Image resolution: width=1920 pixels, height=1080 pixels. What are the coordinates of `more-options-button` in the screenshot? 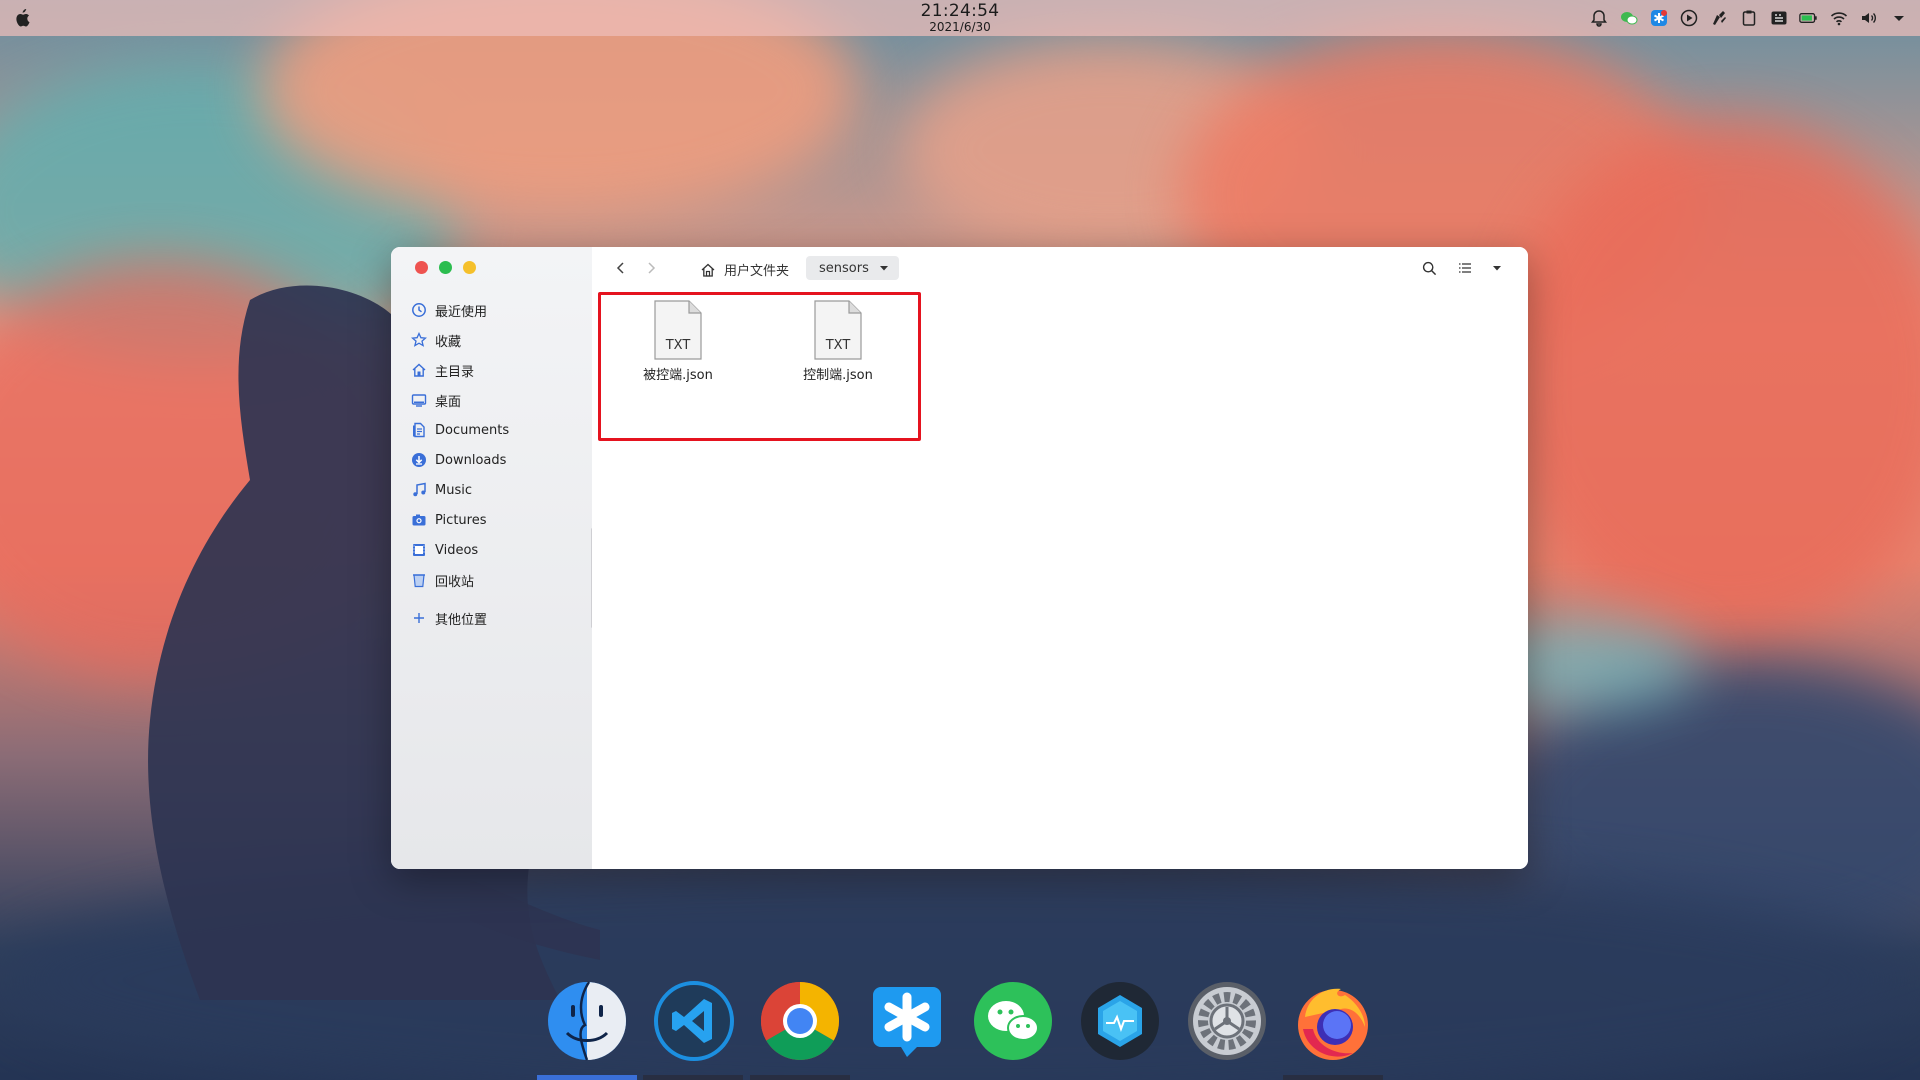 It's located at (1527, 268).